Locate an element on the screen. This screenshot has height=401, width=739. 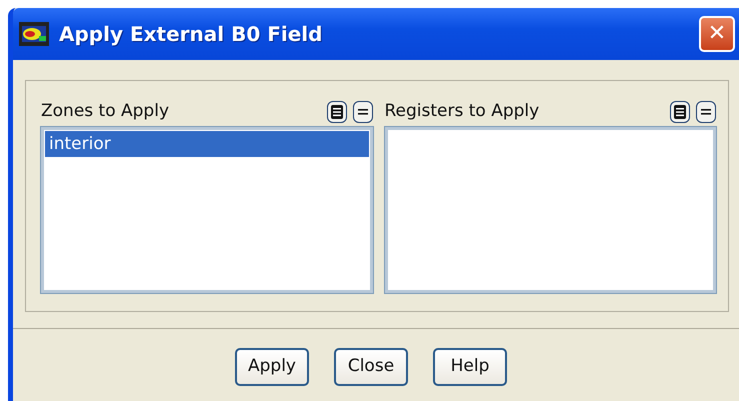
dialog-button: Help is located at coordinates (470, 367).